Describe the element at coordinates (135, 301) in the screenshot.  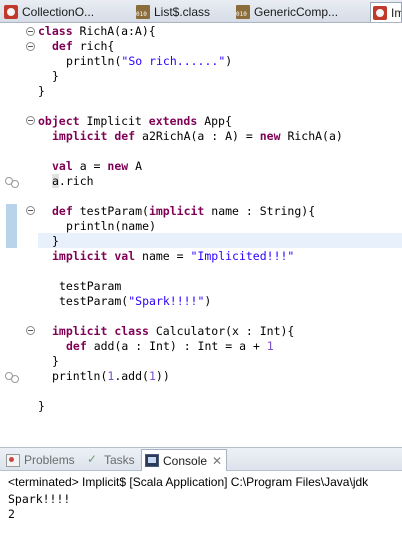
I see `code-line: testParam("Spark!!!!")` at that location.